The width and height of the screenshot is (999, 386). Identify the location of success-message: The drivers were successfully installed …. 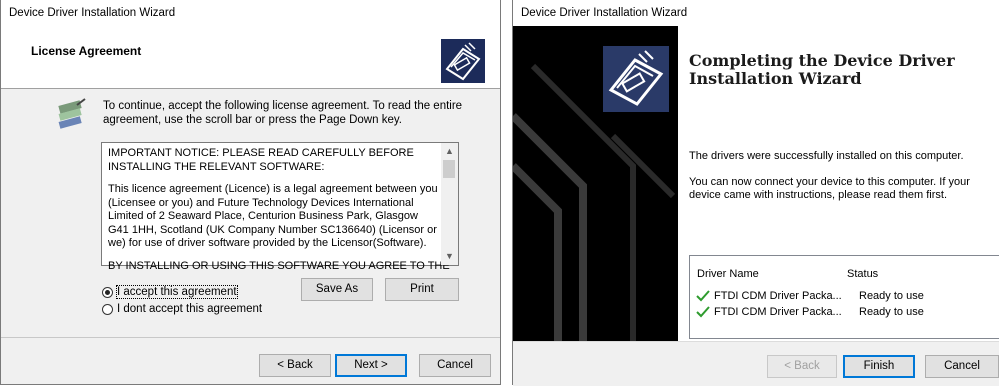
(826, 156).